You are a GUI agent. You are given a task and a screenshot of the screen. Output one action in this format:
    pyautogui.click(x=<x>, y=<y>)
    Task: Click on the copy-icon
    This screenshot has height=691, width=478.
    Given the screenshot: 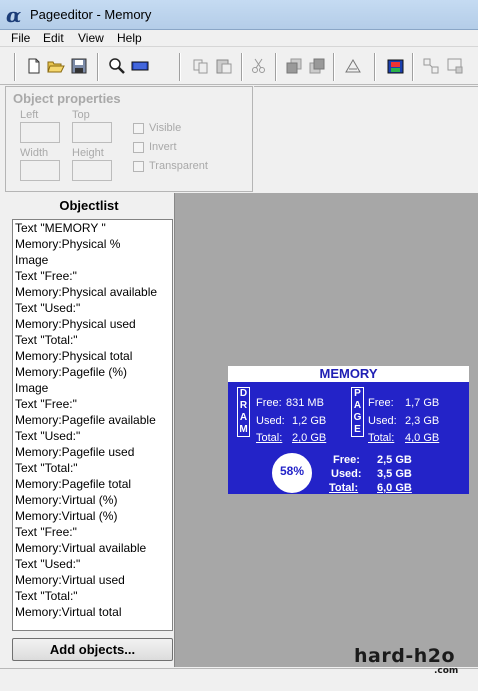 What is the action you would take?
    pyautogui.click(x=201, y=66)
    